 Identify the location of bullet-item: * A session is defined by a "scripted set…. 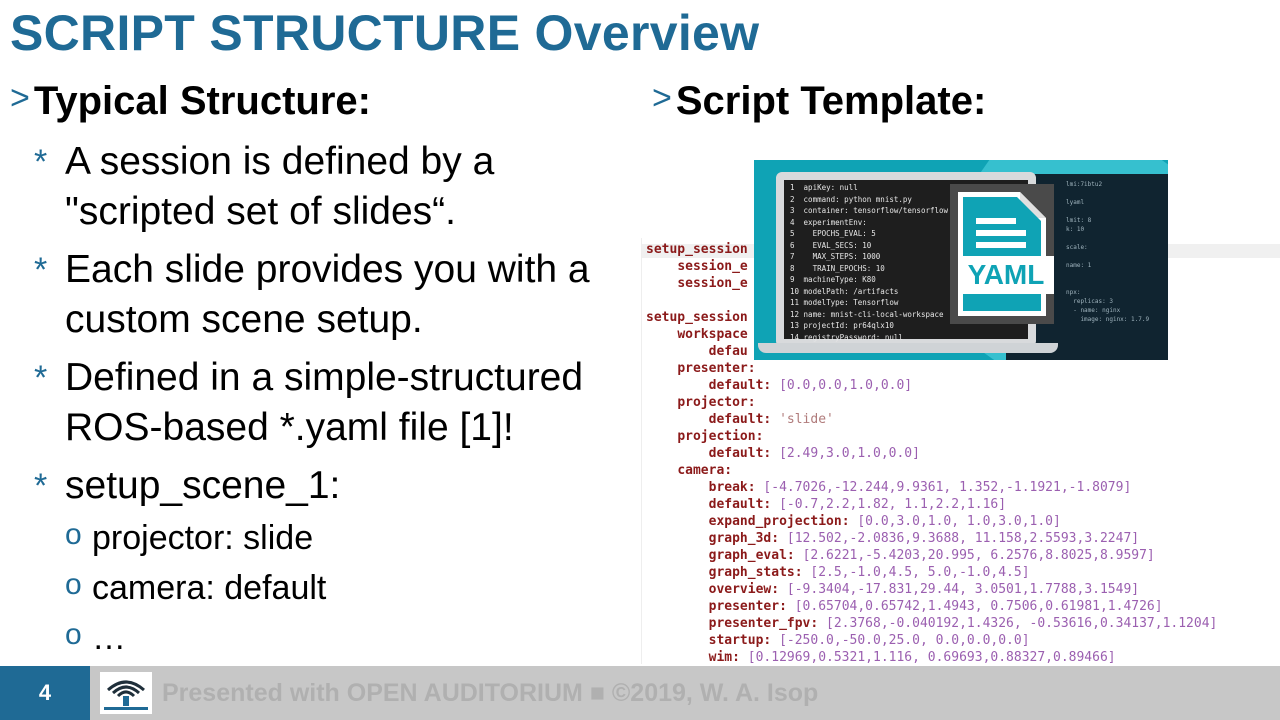
(339, 187).